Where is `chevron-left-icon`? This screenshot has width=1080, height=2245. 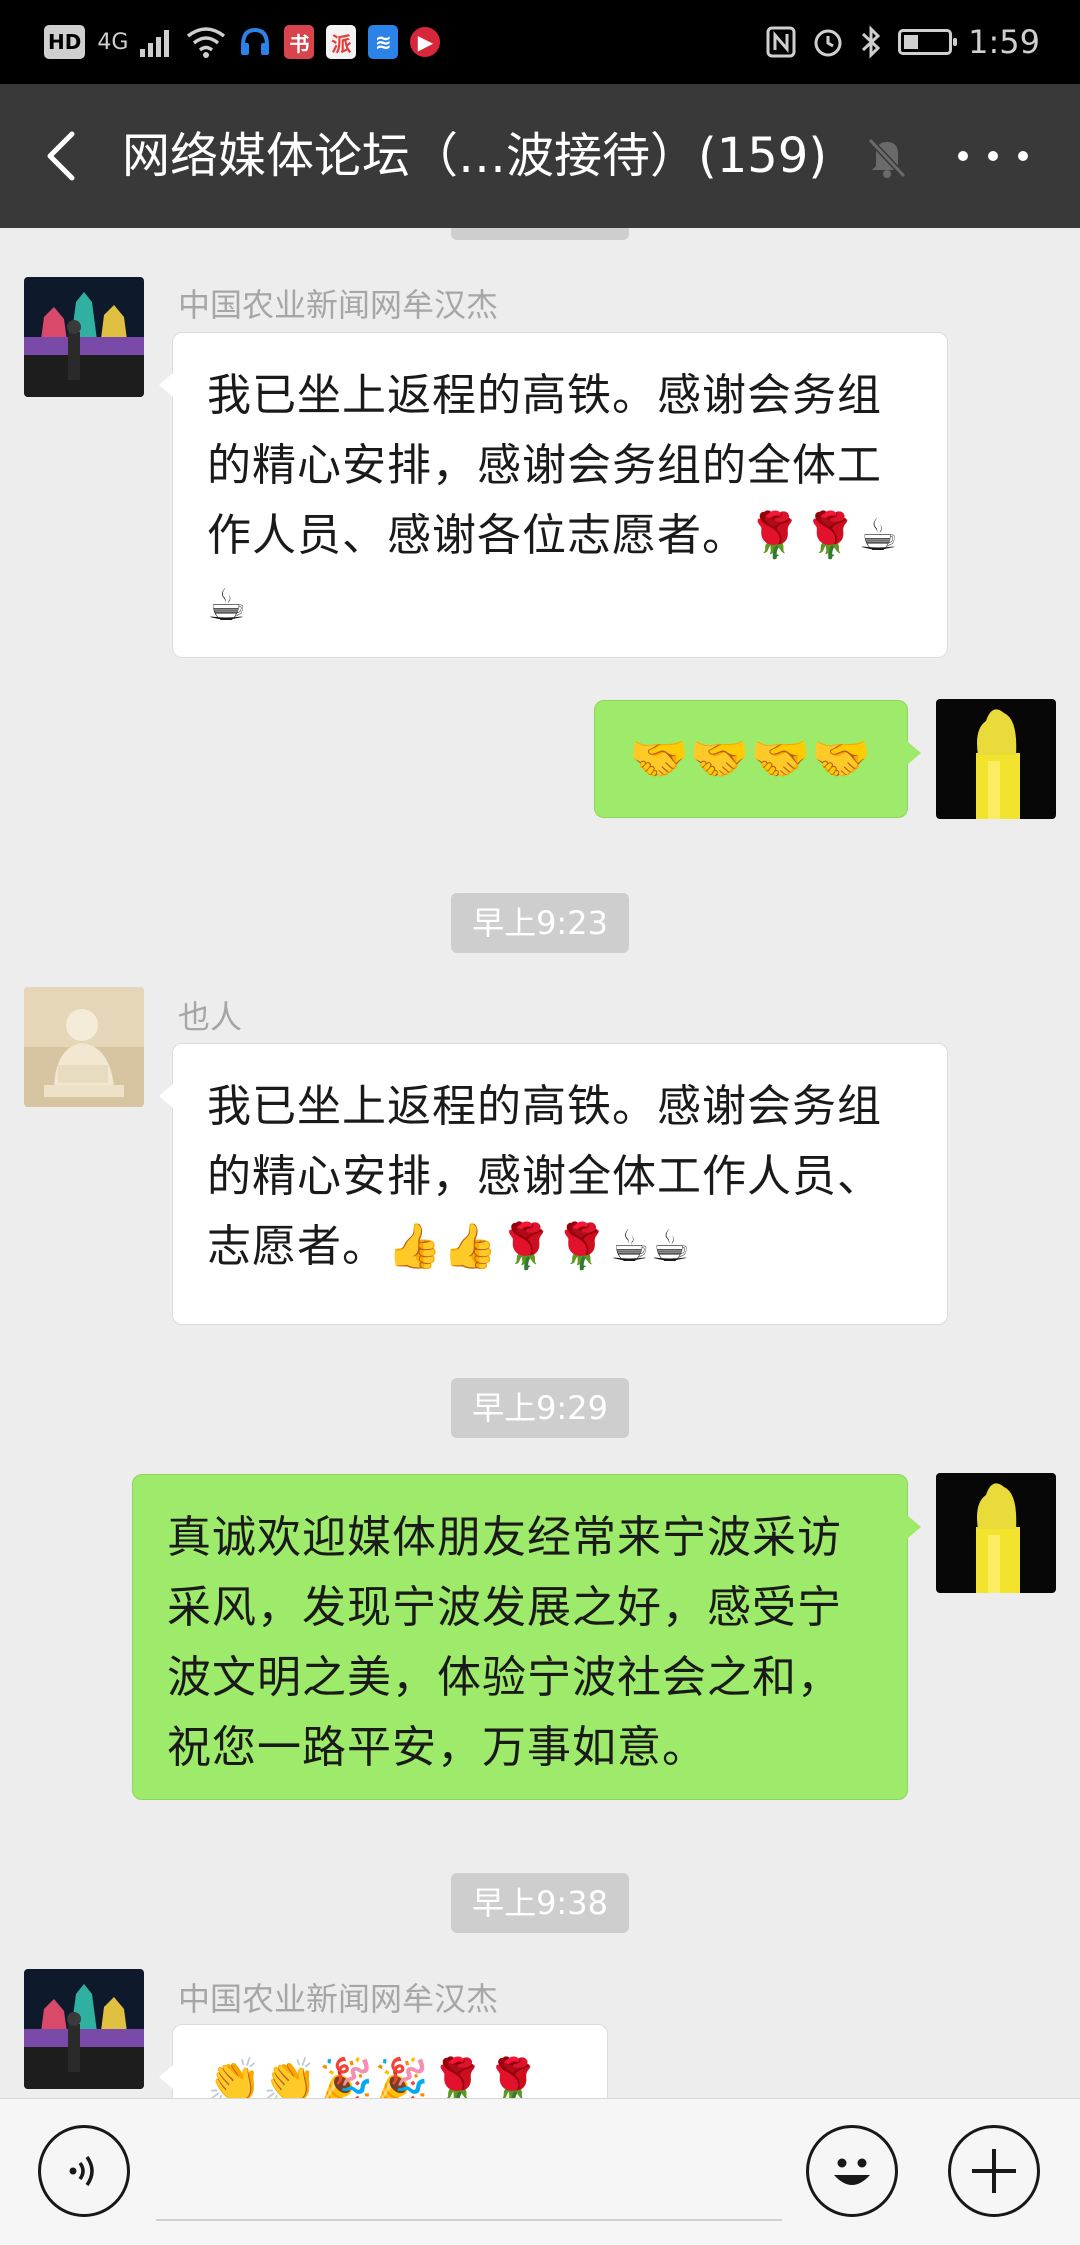 chevron-left-icon is located at coordinates (61, 156).